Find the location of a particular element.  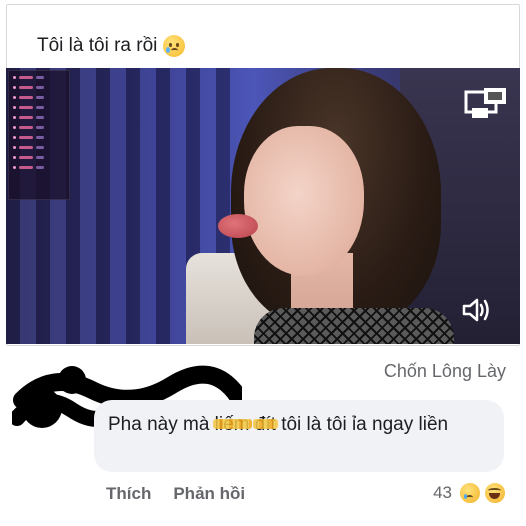

picture-in-picture-icon is located at coordinates (485, 103).